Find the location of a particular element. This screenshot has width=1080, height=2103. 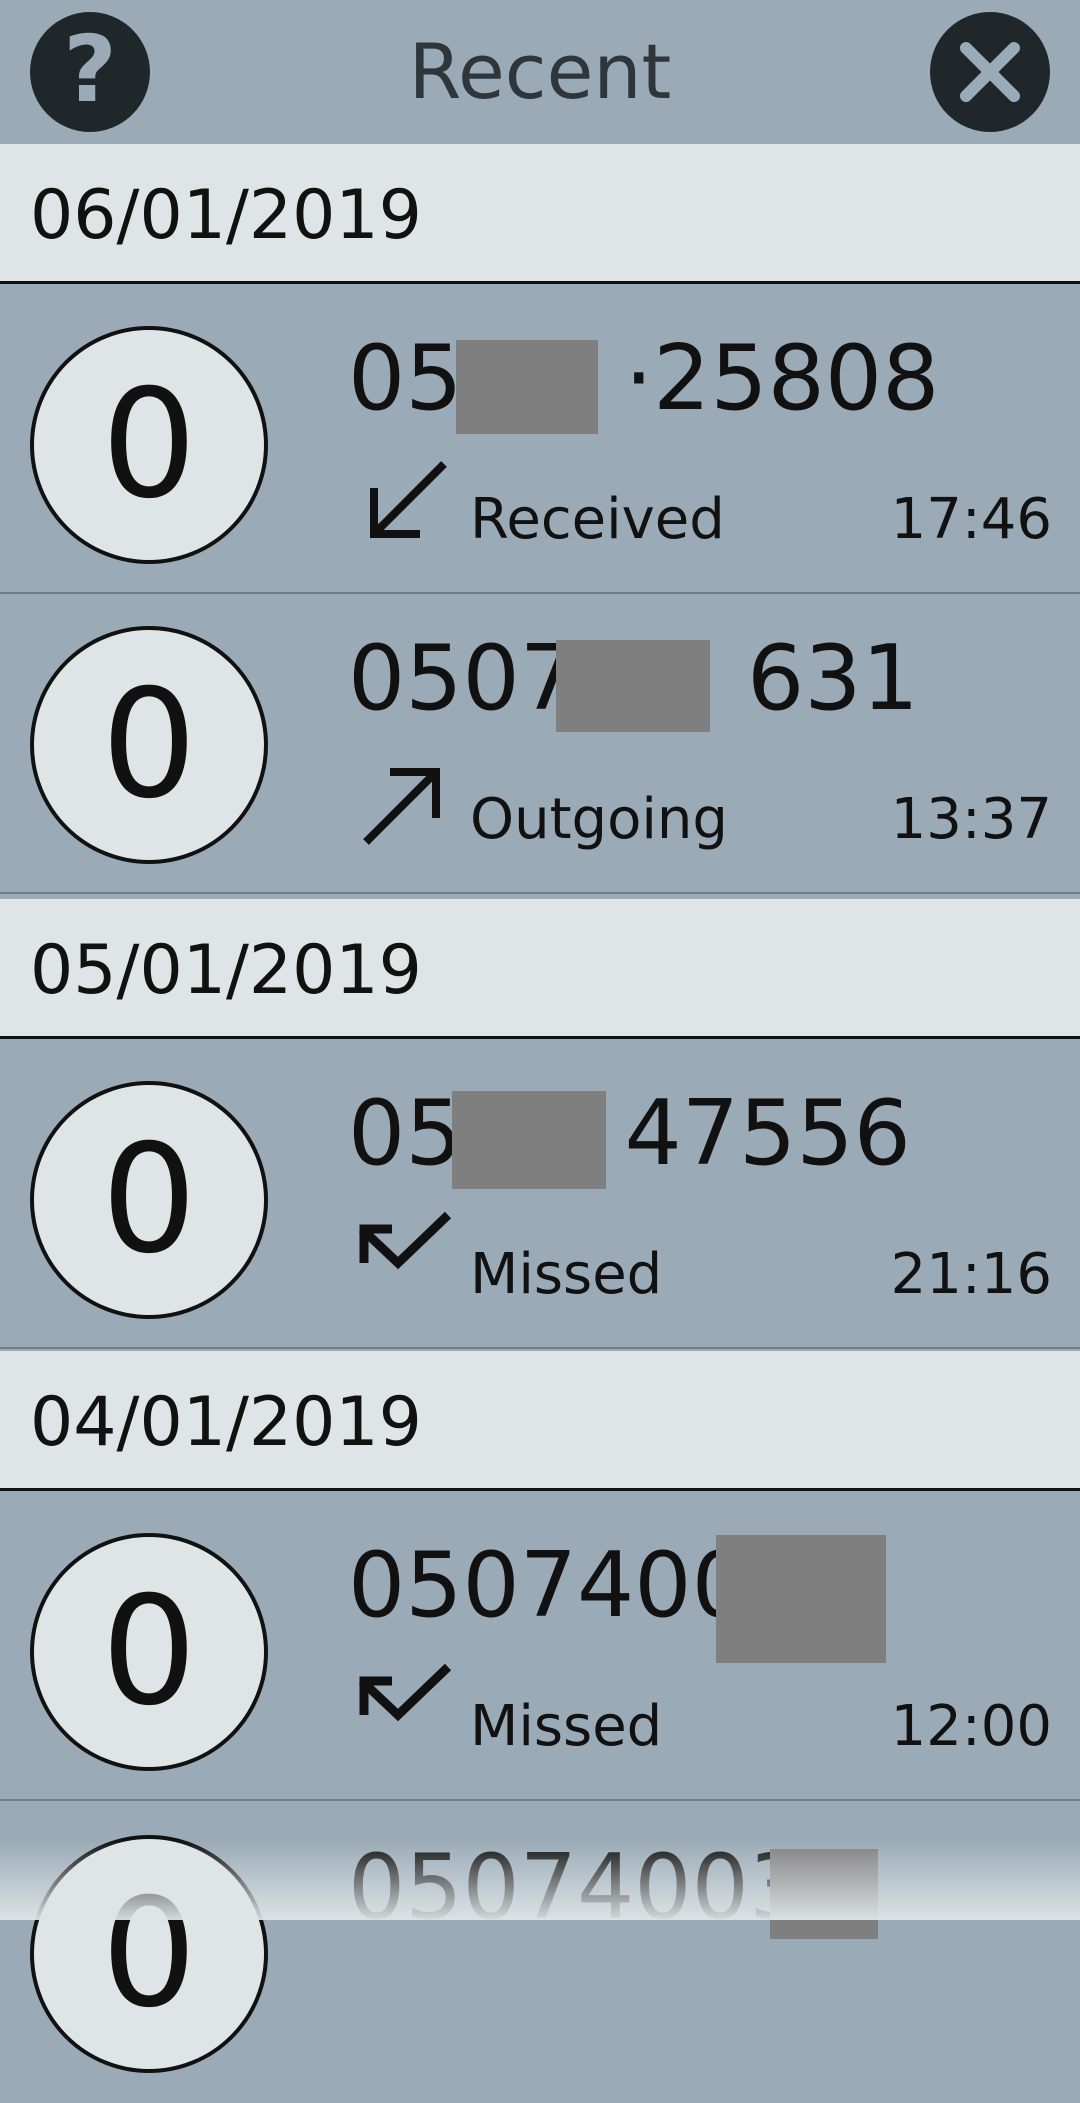

call-time: 12:00 is located at coordinates (971, 1726).